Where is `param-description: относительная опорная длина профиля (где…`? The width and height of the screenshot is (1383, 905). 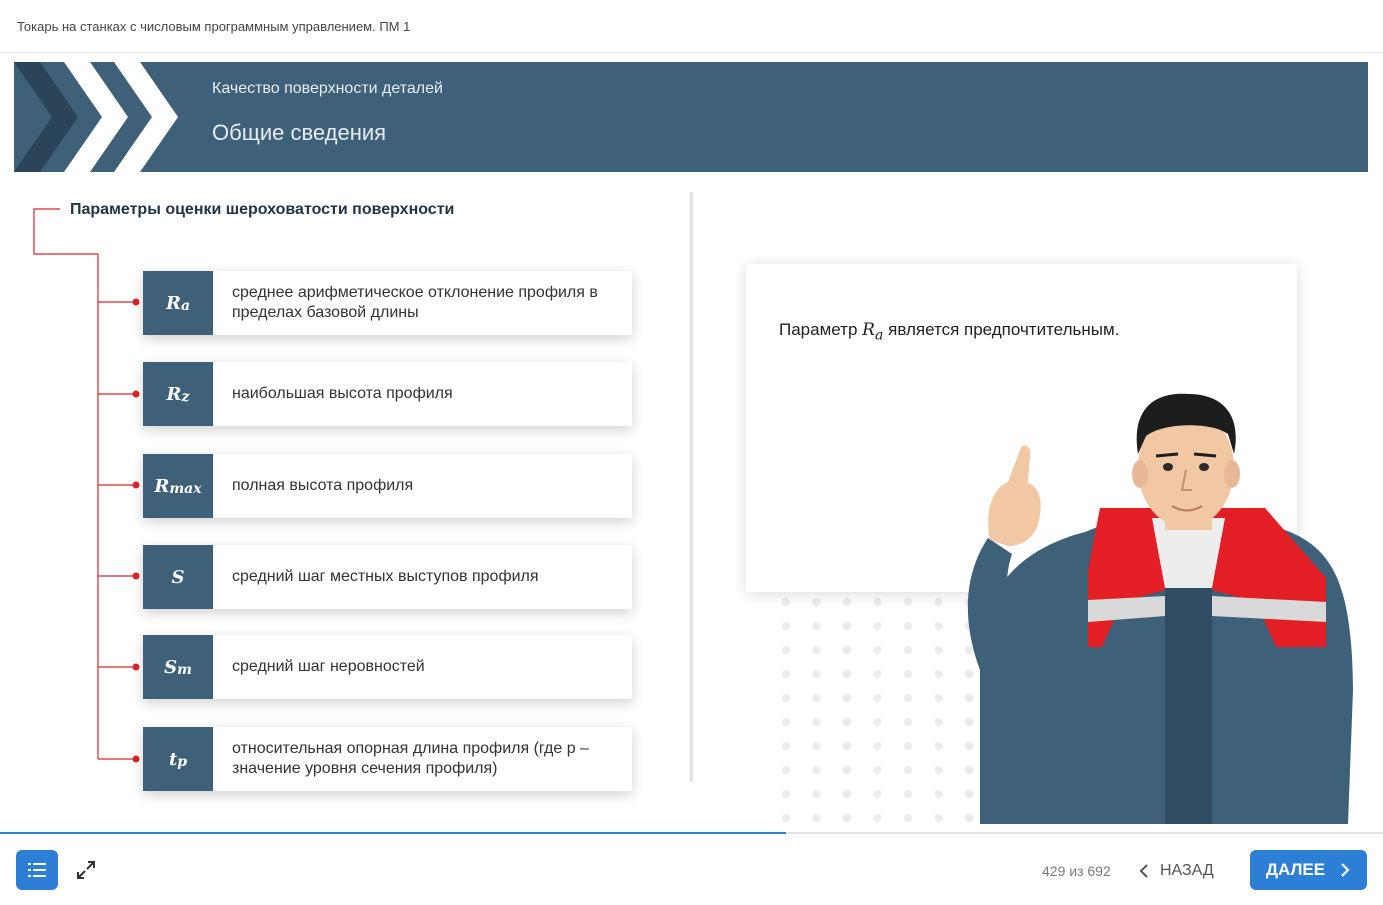
param-description: относительная опорная длина профиля (где… is located at coordinates (410, 758).